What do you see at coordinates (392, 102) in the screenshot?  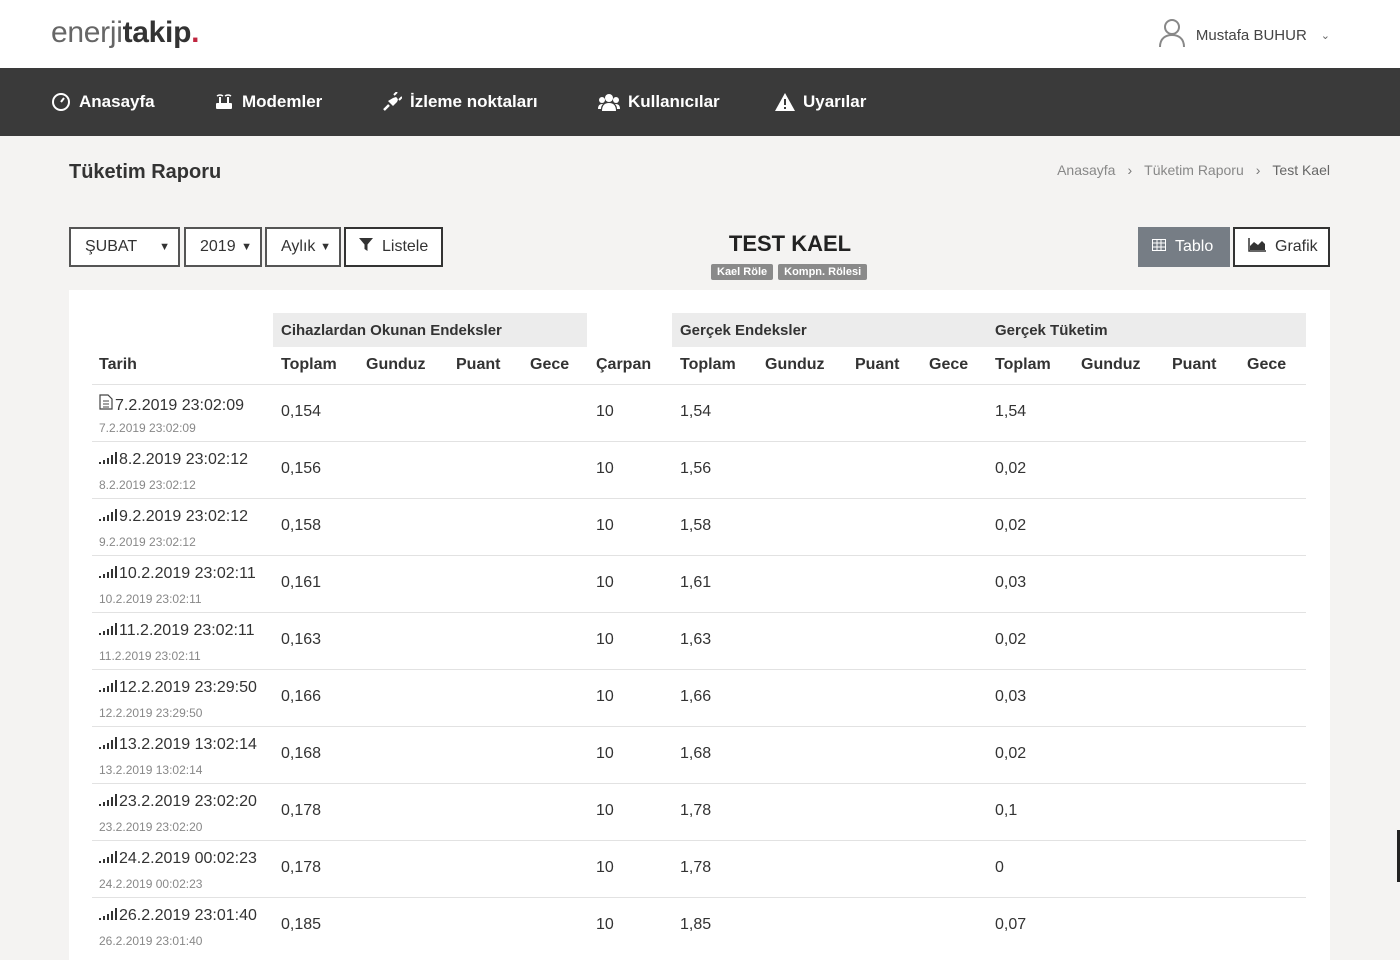 I see `plug-icon` at bounding box center [392, 102].